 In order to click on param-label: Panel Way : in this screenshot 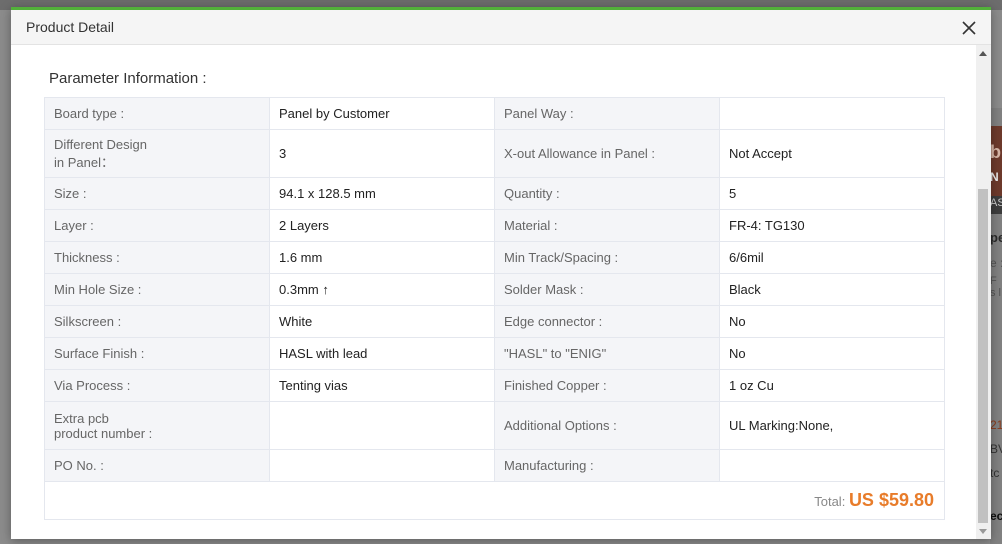, I will do `click(607, 113)`.